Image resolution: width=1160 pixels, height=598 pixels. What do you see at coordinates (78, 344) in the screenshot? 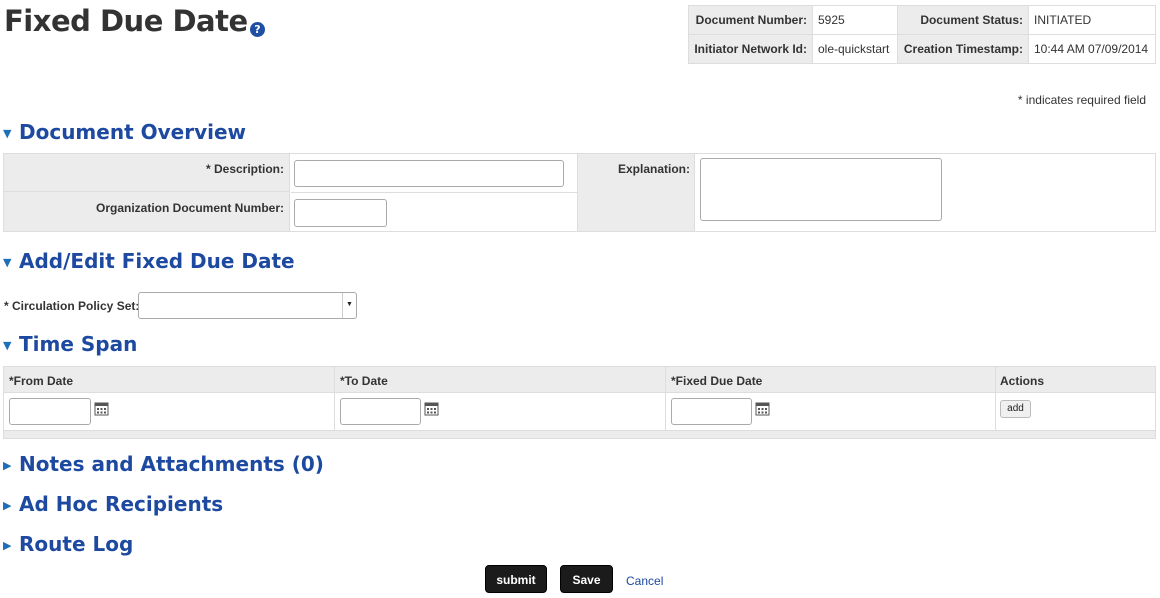
I see `section-title-time-span: Time Span` at bounding box center [78, 344].